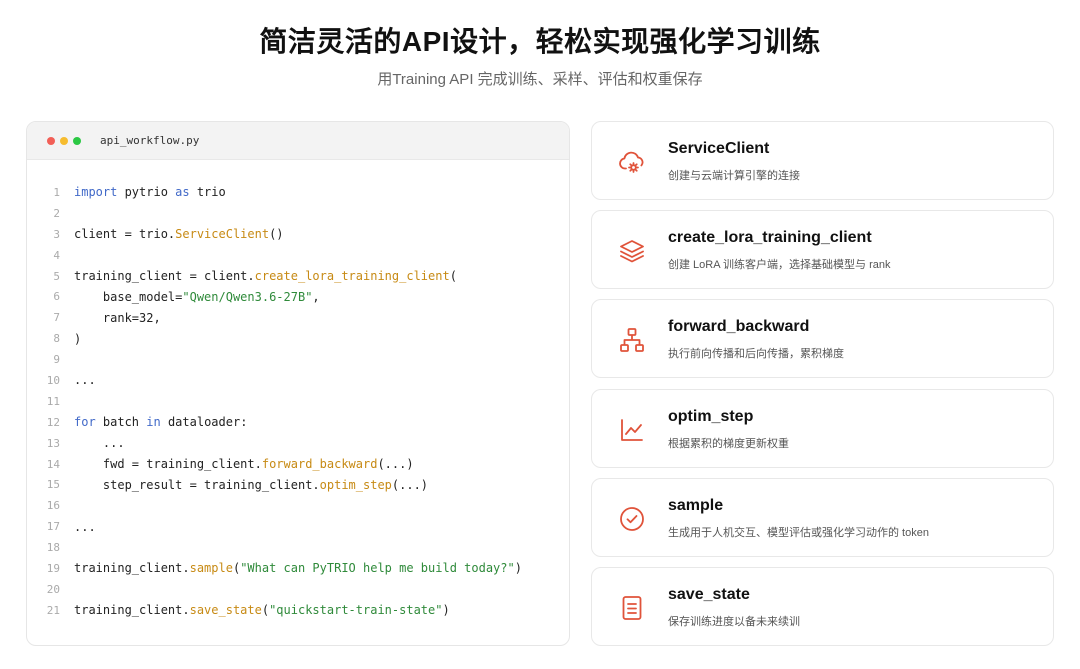  What do you see at coordinates (117, 318) in the screenshot?
I see `code-text: rank=32,` at bounding box center [117, 318].